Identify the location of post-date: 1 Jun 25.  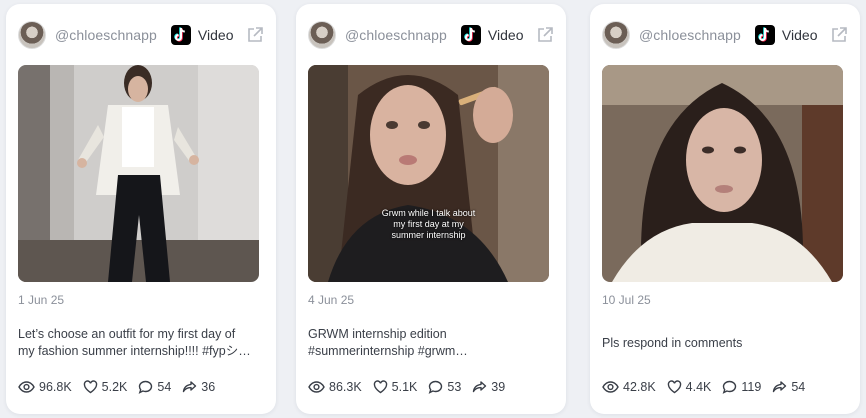
(41, 300).